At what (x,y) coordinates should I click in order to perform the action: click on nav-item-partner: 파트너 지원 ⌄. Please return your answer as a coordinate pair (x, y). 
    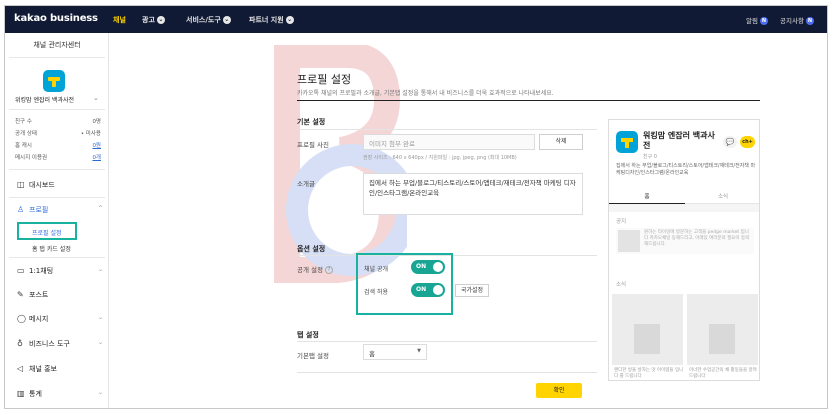
    Looking at the image, I should click on (271, 20).